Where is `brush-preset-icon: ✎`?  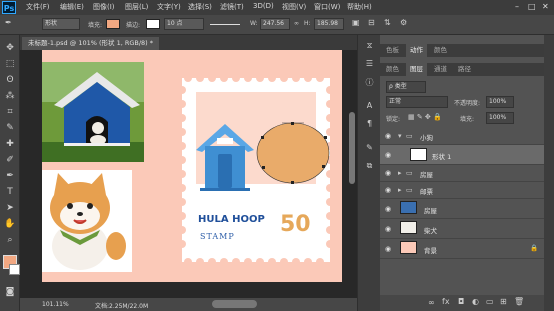
brush-preset-icon: ✎ is located at coordinates (369, 149).